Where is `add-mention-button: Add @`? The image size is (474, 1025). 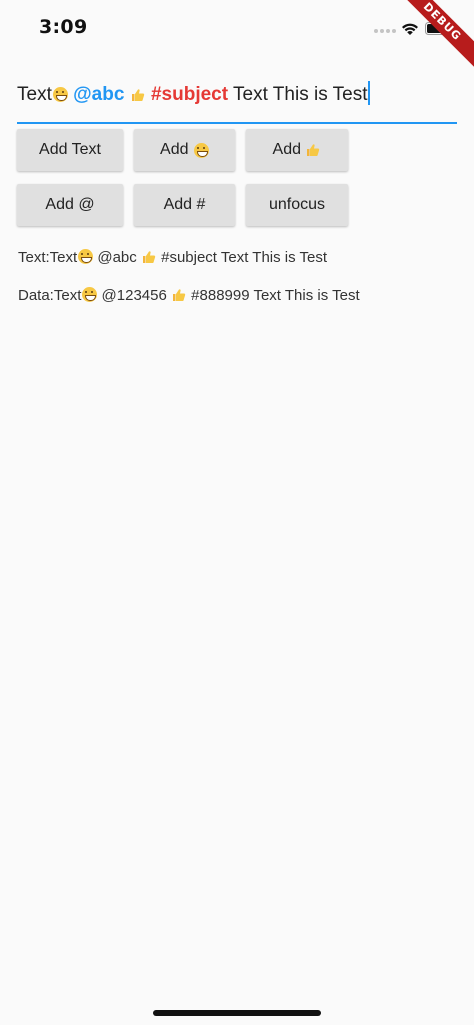
add-mention-button: Add @ is located at coordinates (70, 205).